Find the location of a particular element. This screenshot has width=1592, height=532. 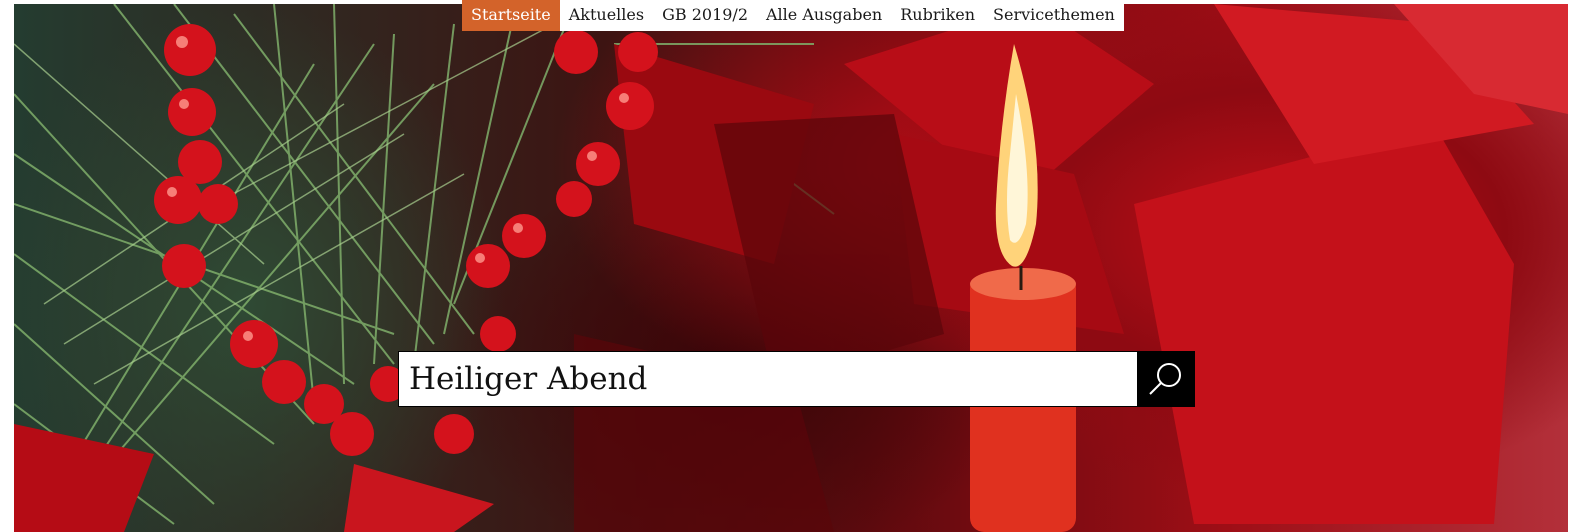

nav-item-rubriken: Rubriken is located at coordinates (937, 15).